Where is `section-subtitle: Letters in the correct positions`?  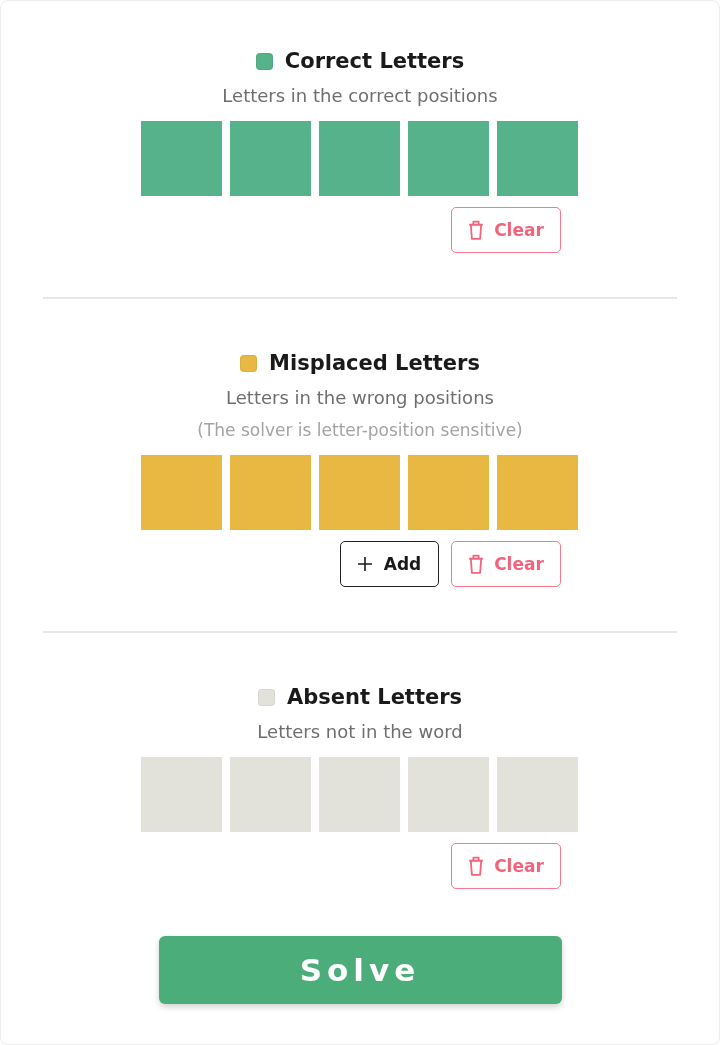 section-subtitle: Letters in the correct positions is located at coordinates (360, 96).